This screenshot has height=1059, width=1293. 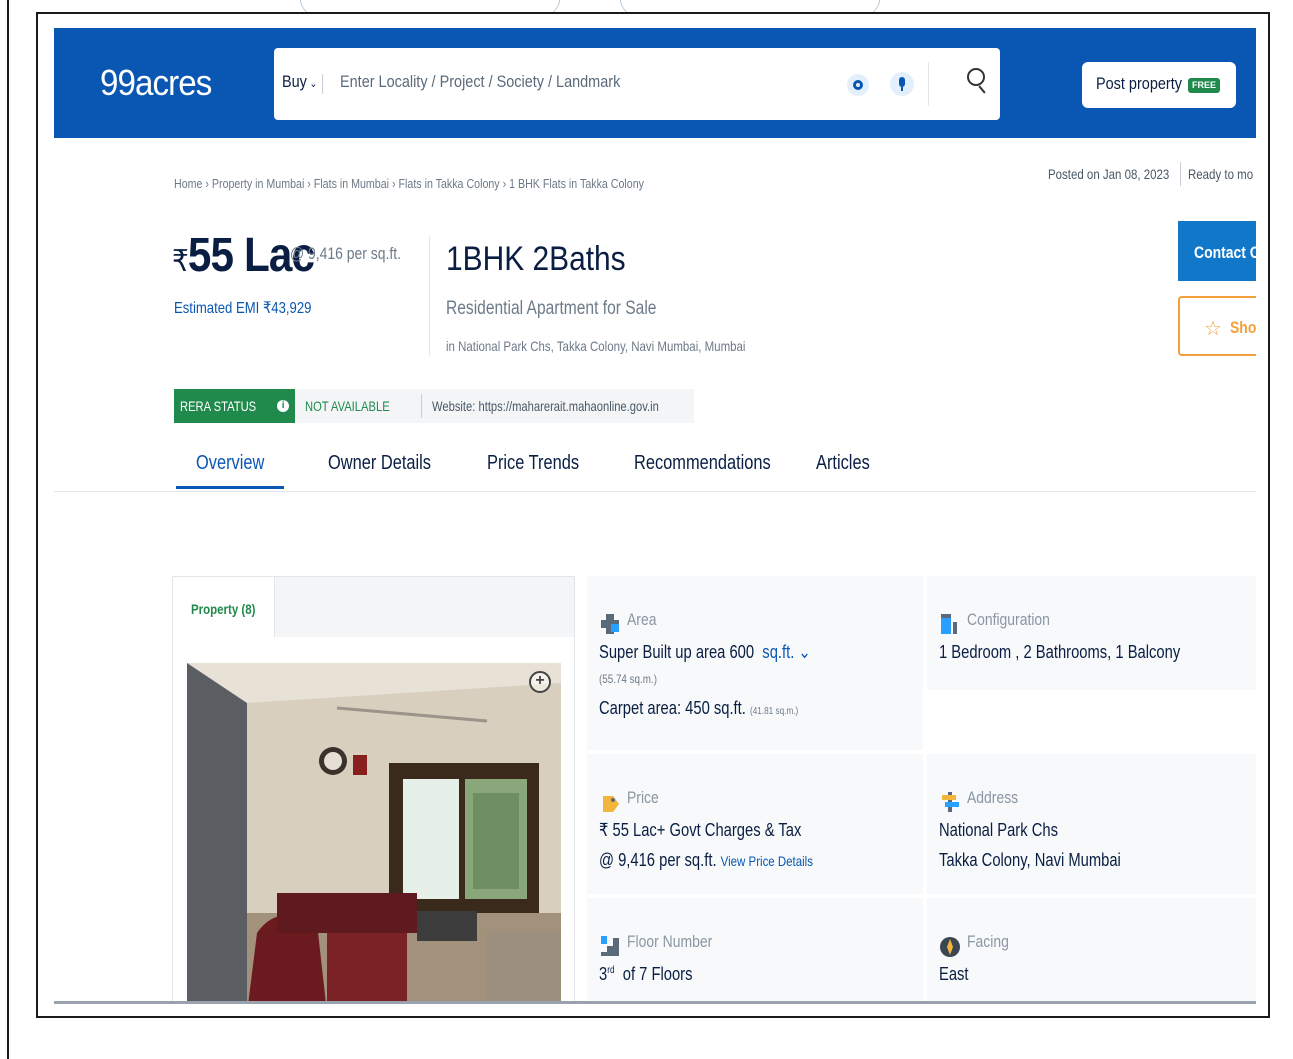 I want to click on floor-value: 3rd of 7 Floors, so click(x=645, y=974).